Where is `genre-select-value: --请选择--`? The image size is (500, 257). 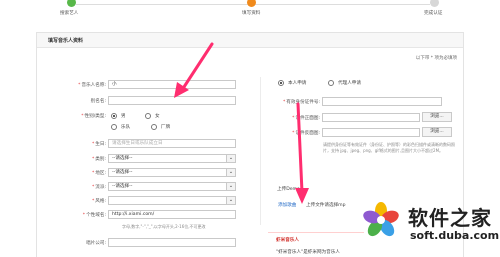
genre-select-value: --请选择-- is located at coordinates (122, 158).